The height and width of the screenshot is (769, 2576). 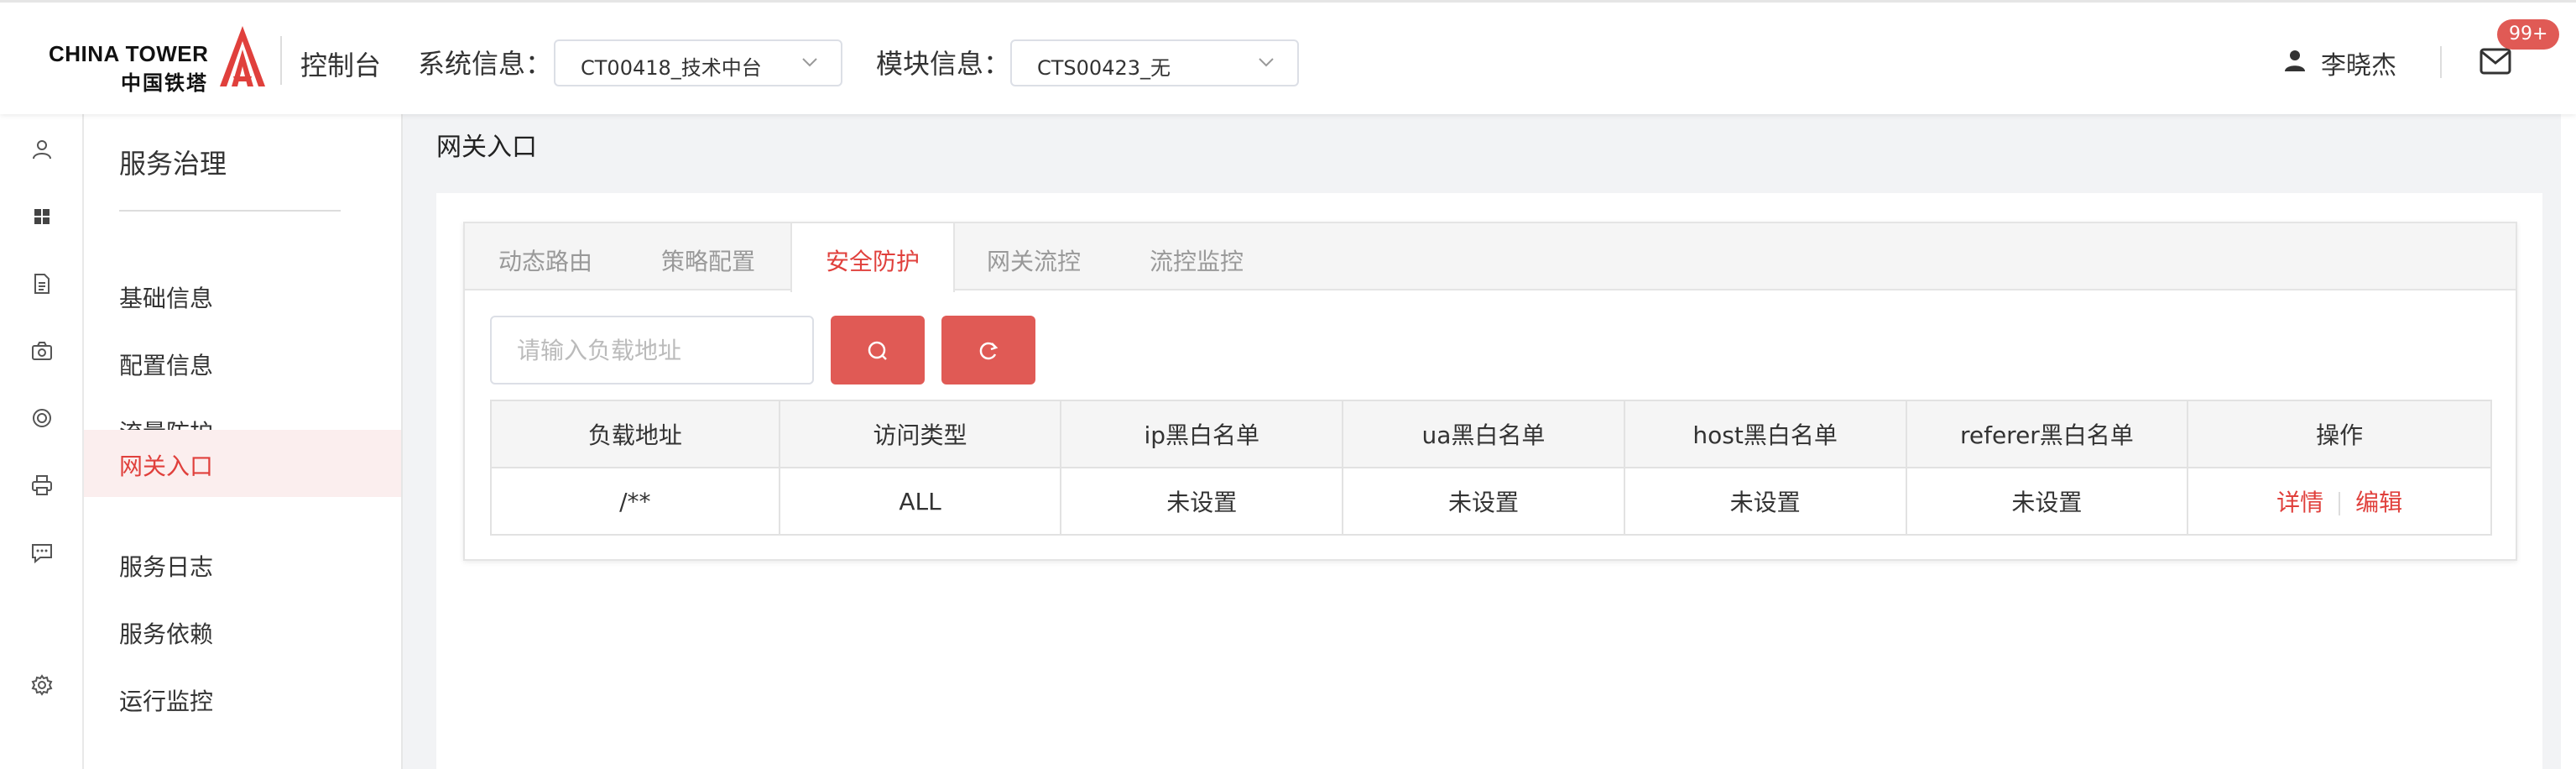 What do you see at coordinates (166, 634) in the screenshot?
I see `sidebar-item-label: 服务依赖` at bounding box center [166, 634].